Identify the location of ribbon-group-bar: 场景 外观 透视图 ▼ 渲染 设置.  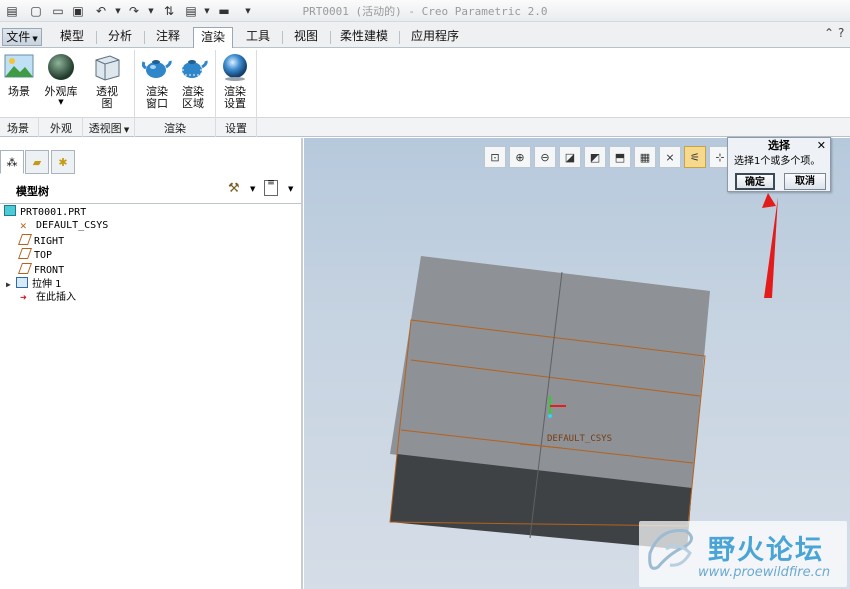
(425, 127).